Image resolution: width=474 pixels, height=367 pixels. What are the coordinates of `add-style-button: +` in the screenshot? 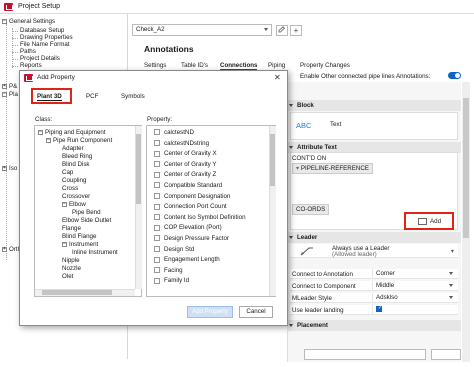 It's located at (296, 30).